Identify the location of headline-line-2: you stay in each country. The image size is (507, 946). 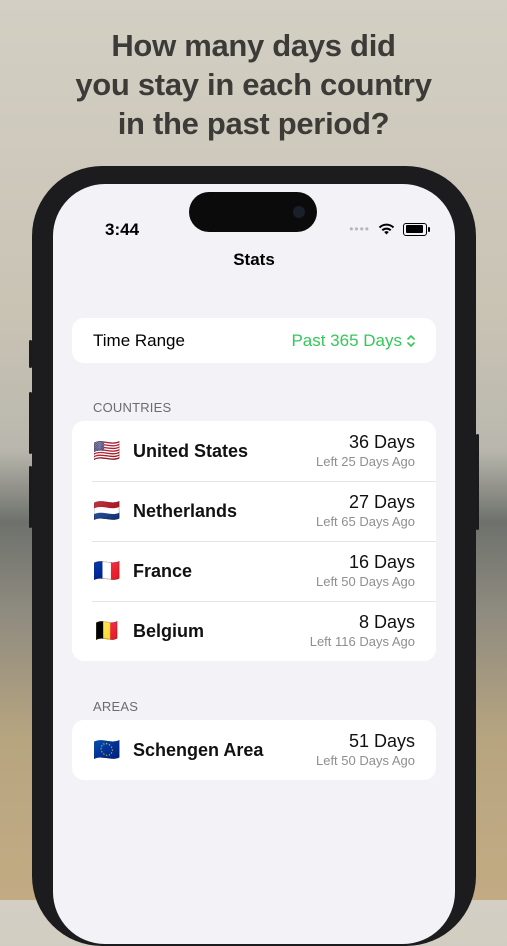
(253, 84).